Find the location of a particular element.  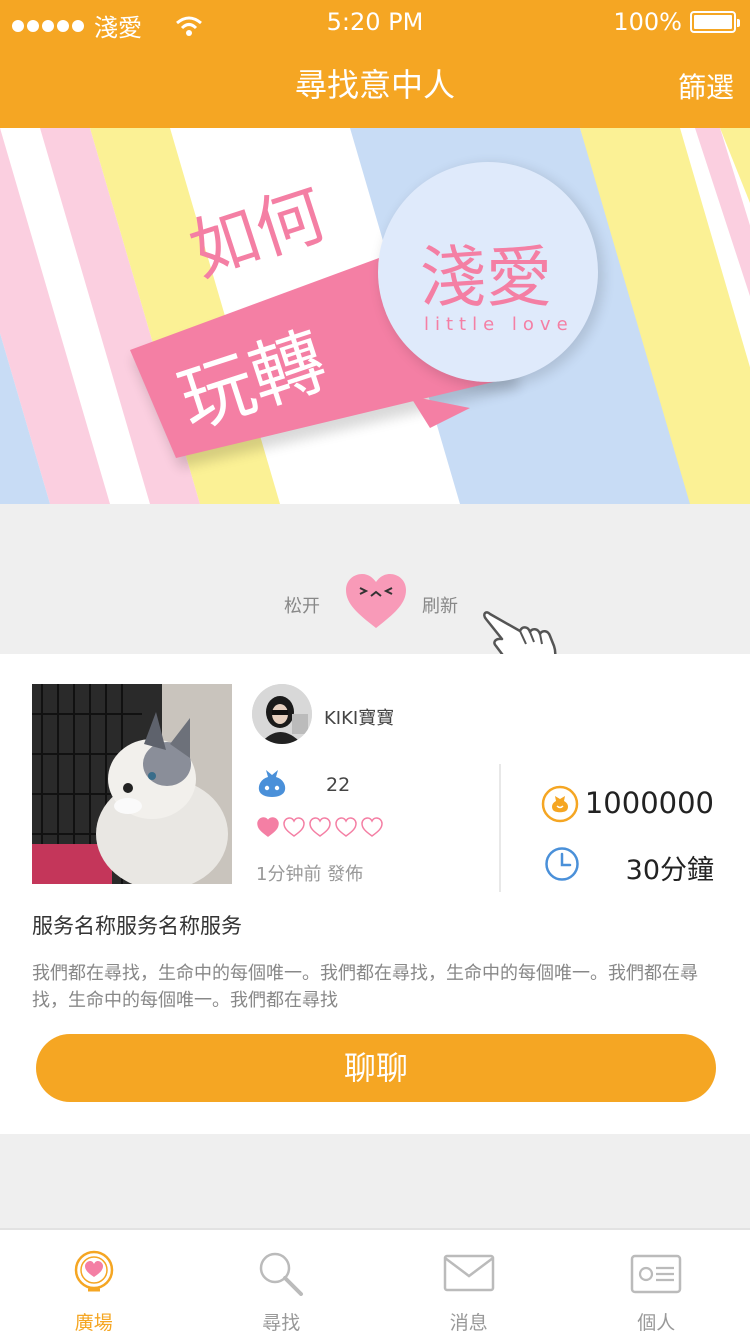

posted-time: 1分钟前 發佈 is located at coordinates (310, 874).